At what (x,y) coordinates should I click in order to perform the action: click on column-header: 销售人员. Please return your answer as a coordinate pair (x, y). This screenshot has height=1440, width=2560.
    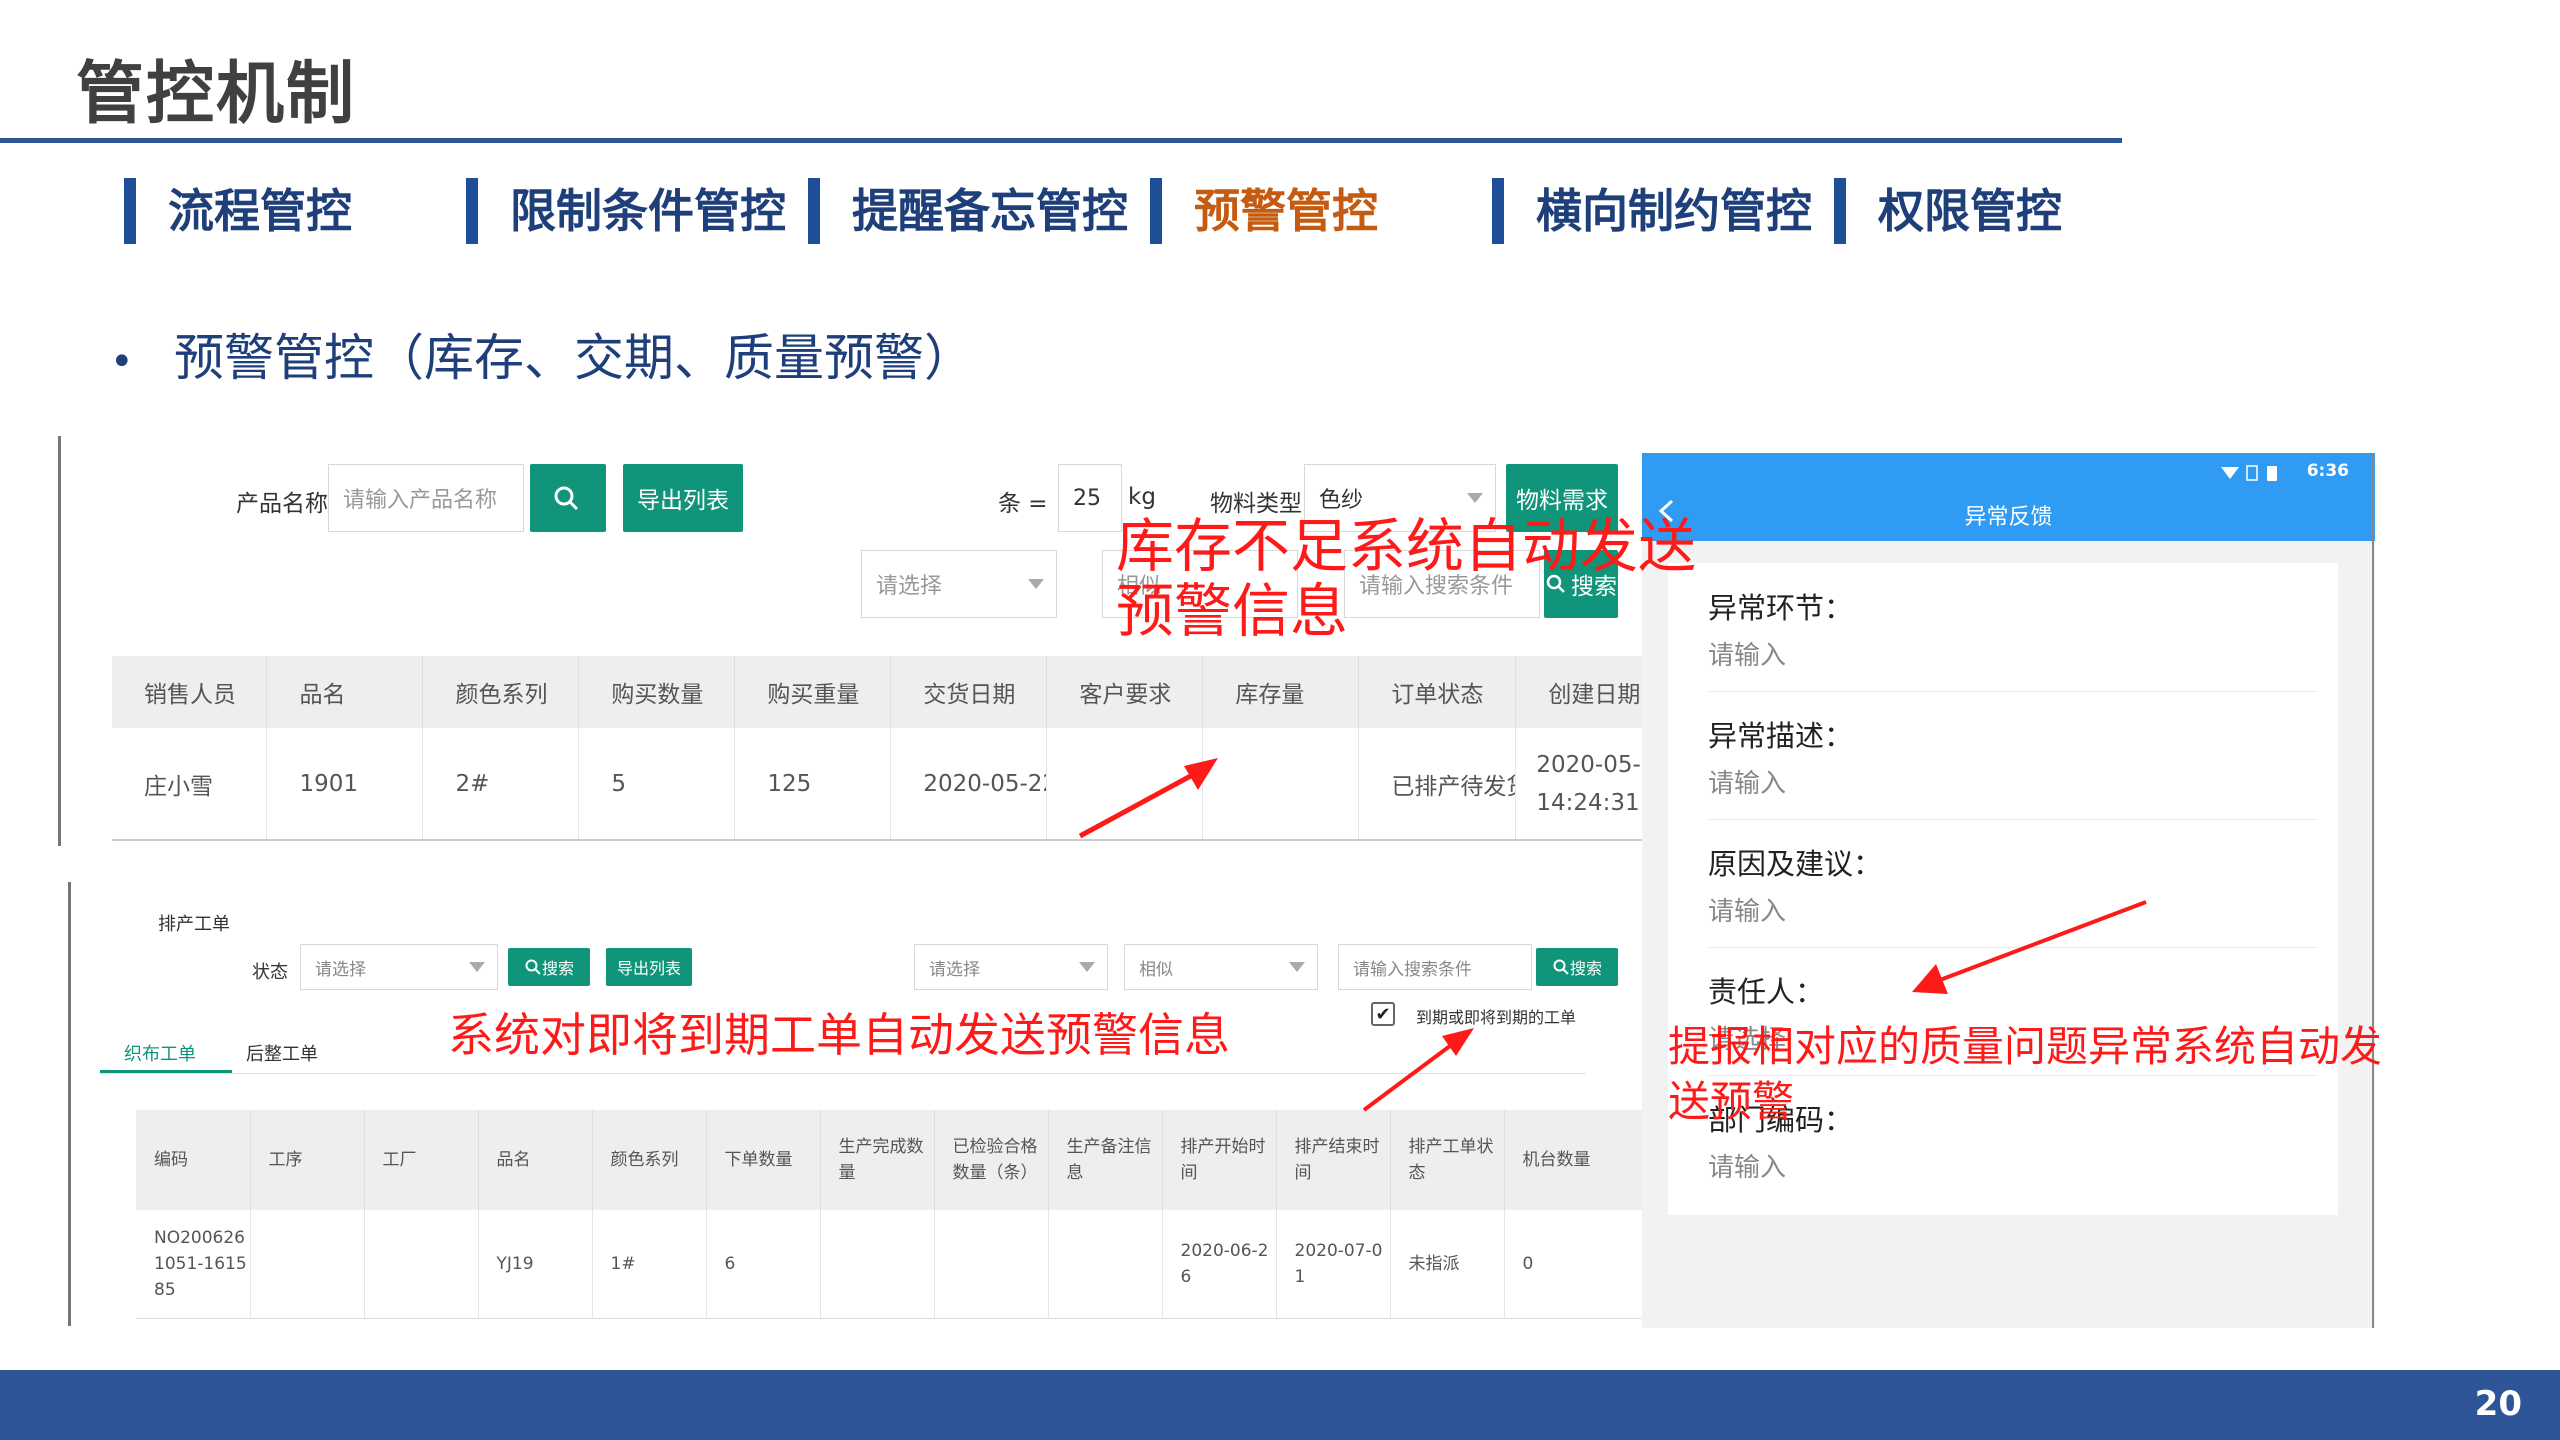
    Looking at the image, I should click on (190, 692).